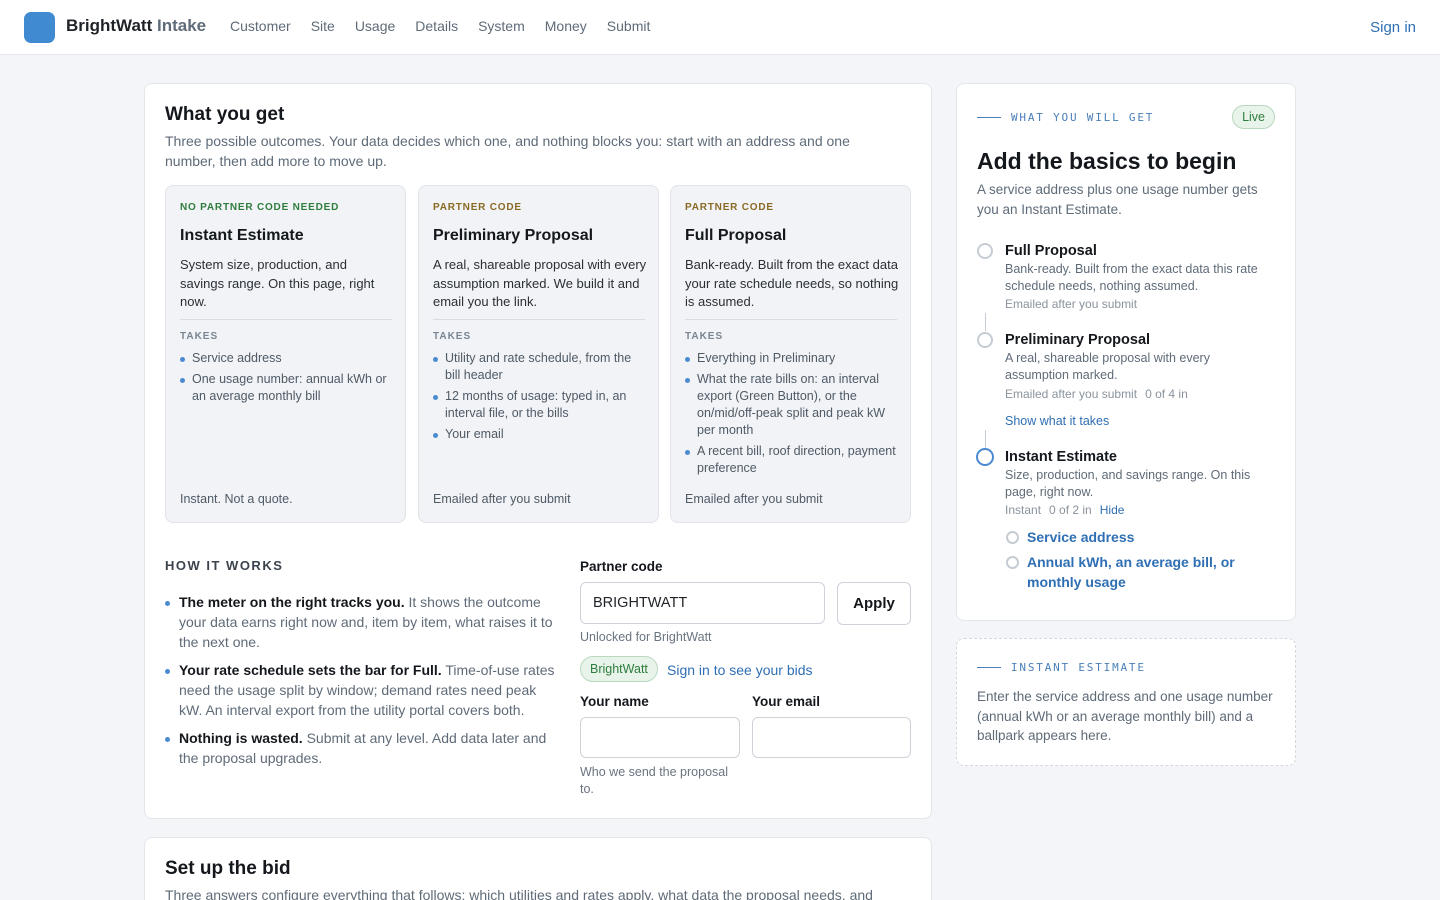  I want to click on list-item: Everything in Preliminary, so click(792, 358).